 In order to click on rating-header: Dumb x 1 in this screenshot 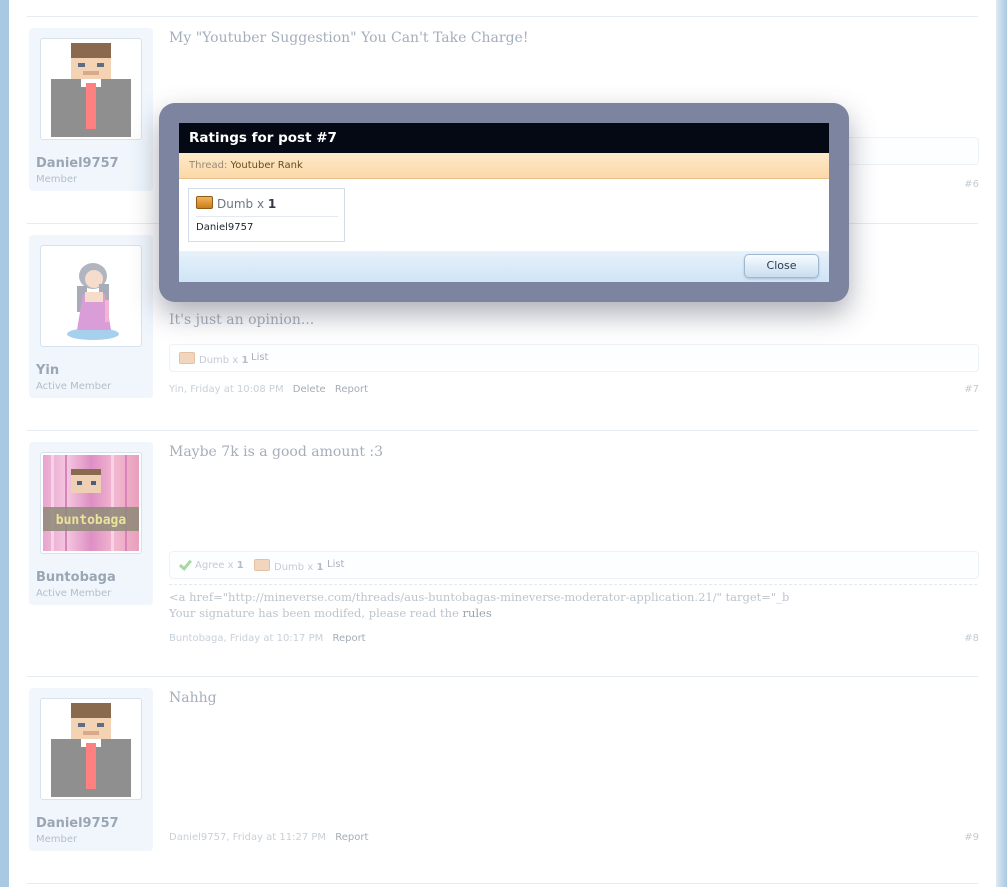, I will do `click(267, 206)`.